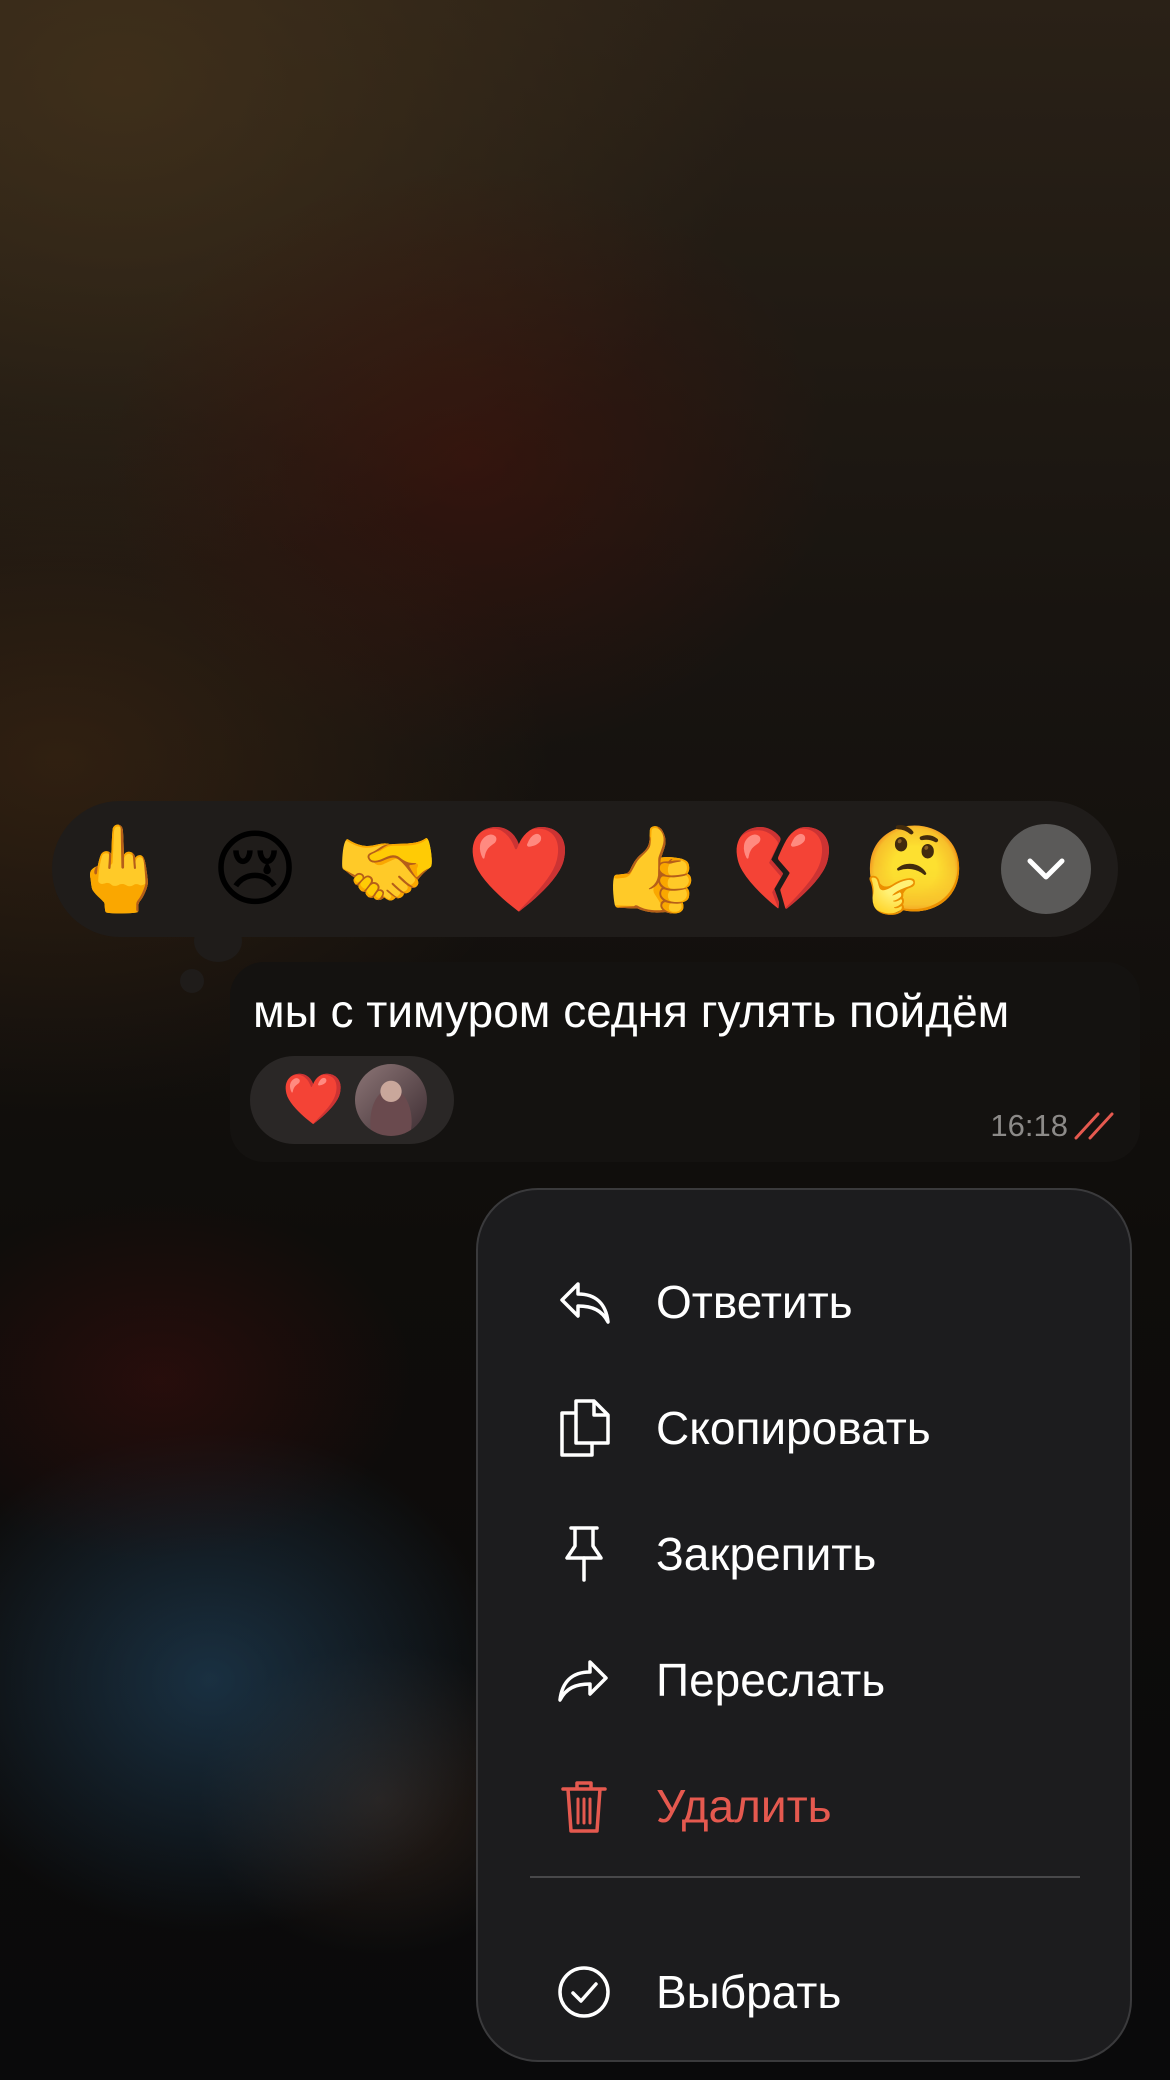  I want to click on reaction-thinking: 🤔, so click(915, 869).